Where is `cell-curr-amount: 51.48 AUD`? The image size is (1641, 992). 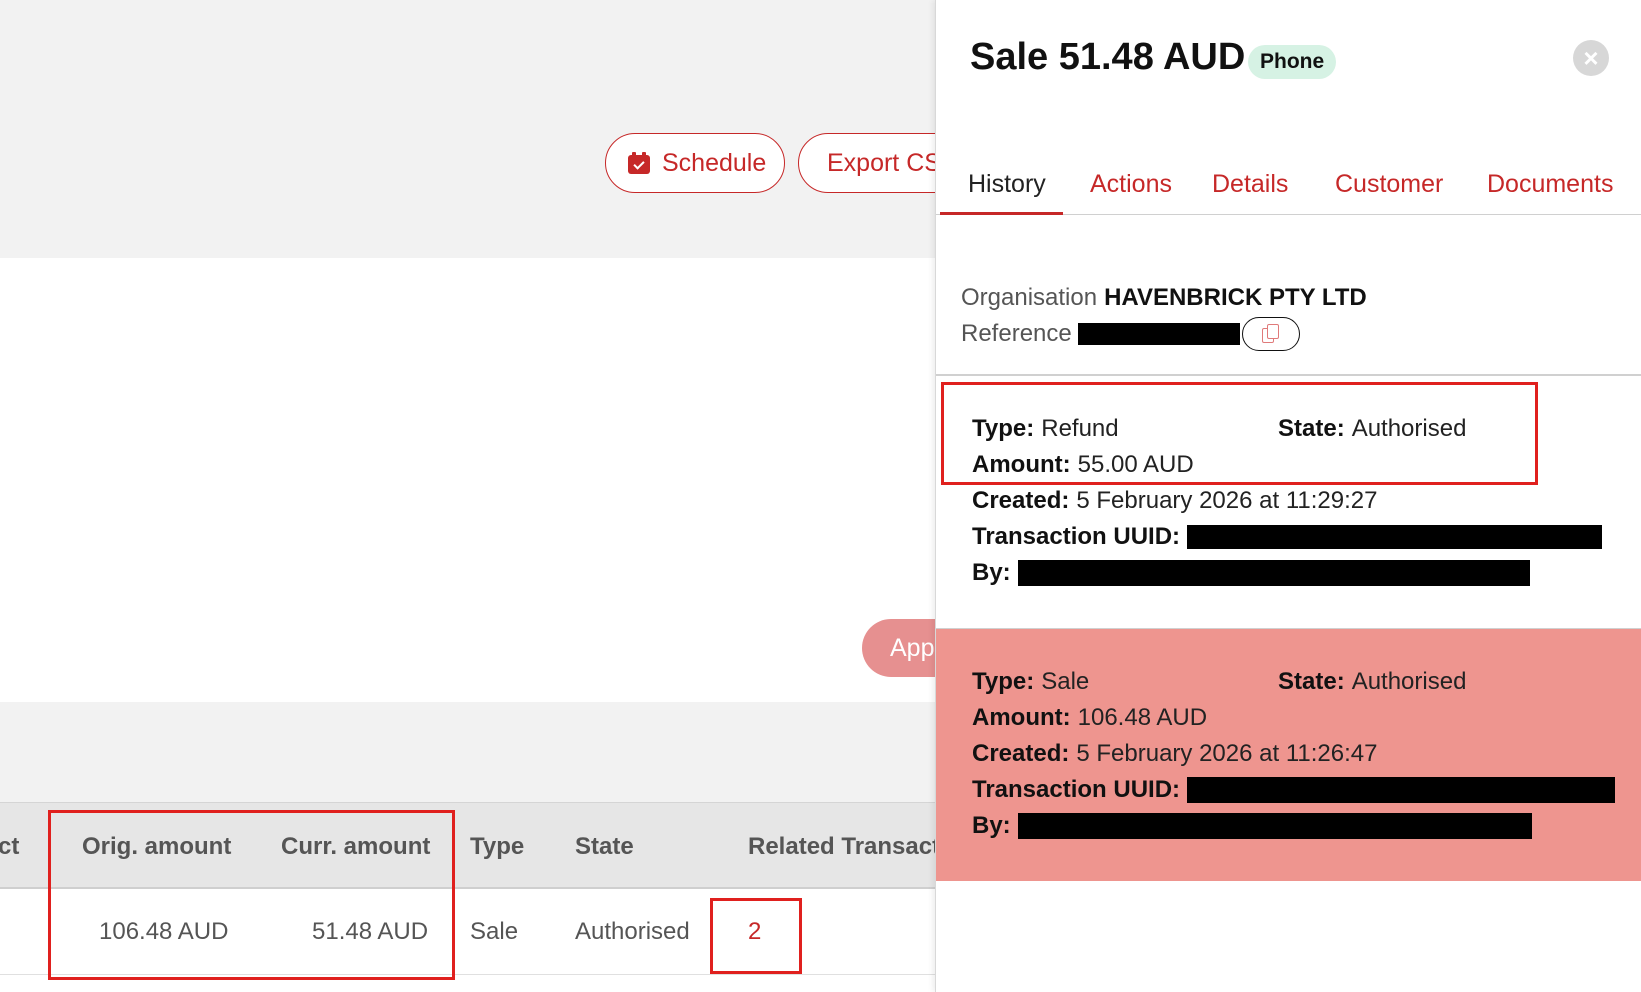
cell-curr-amount: 51.48 AUD is located at coordinates (370, 931).